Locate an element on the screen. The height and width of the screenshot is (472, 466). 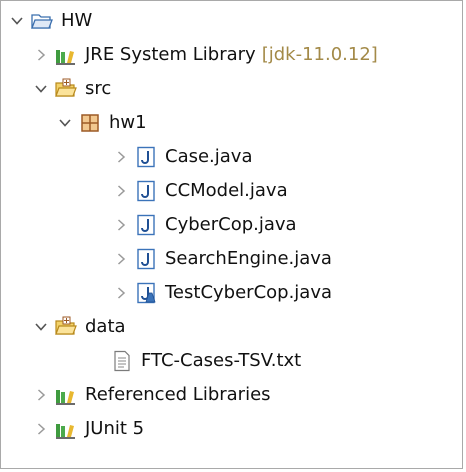
tree-item-label: src is located at coordinates (98, 88).